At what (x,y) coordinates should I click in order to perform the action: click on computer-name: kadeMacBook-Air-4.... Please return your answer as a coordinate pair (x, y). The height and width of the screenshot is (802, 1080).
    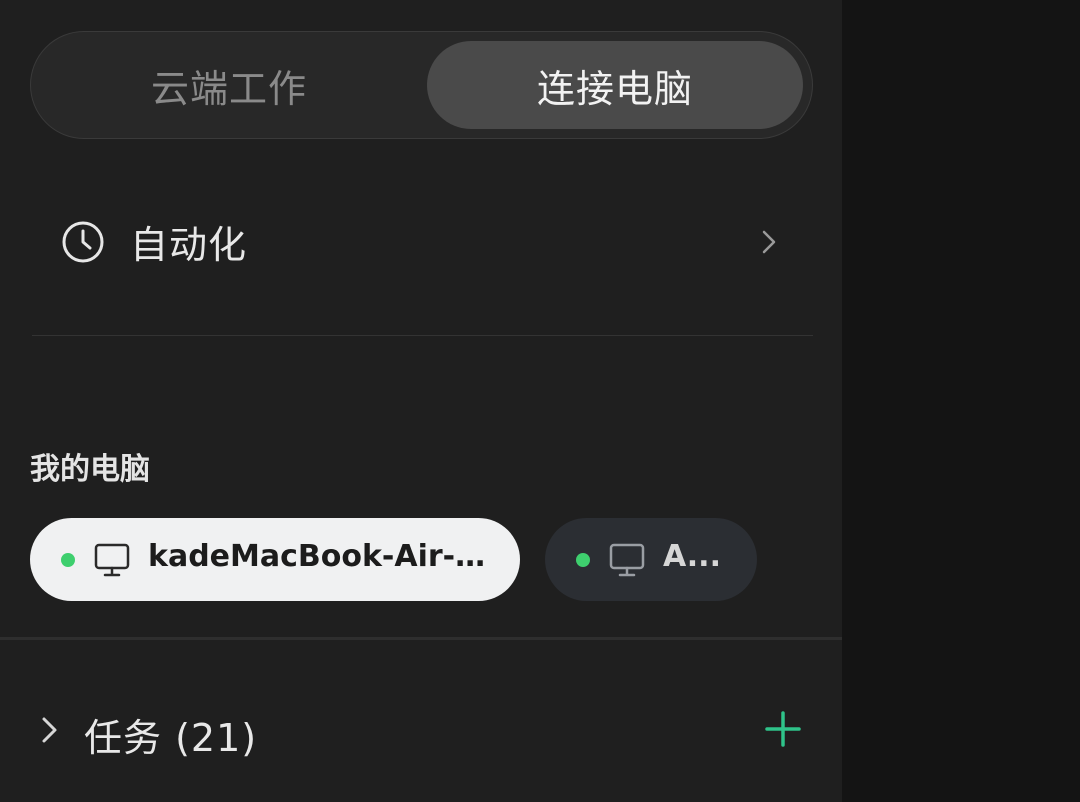
    Looking at the image, I should click on (320, 556).